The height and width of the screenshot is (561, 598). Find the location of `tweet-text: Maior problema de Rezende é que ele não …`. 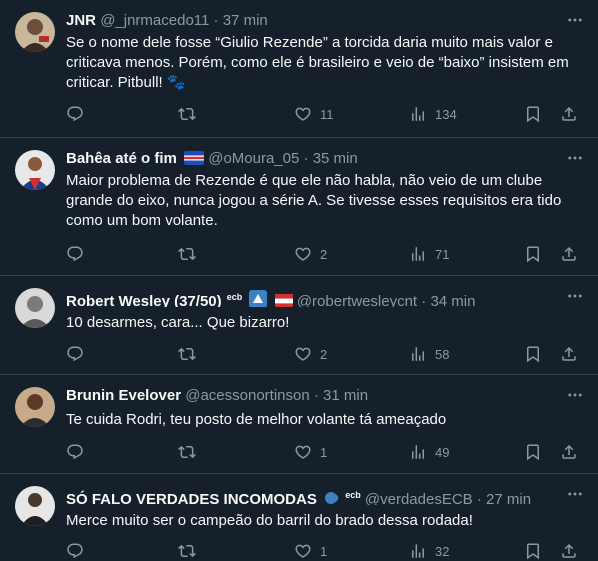

tweet-text: Maior problema de Rezende é que ele não … is located at coordinates (325, 201).